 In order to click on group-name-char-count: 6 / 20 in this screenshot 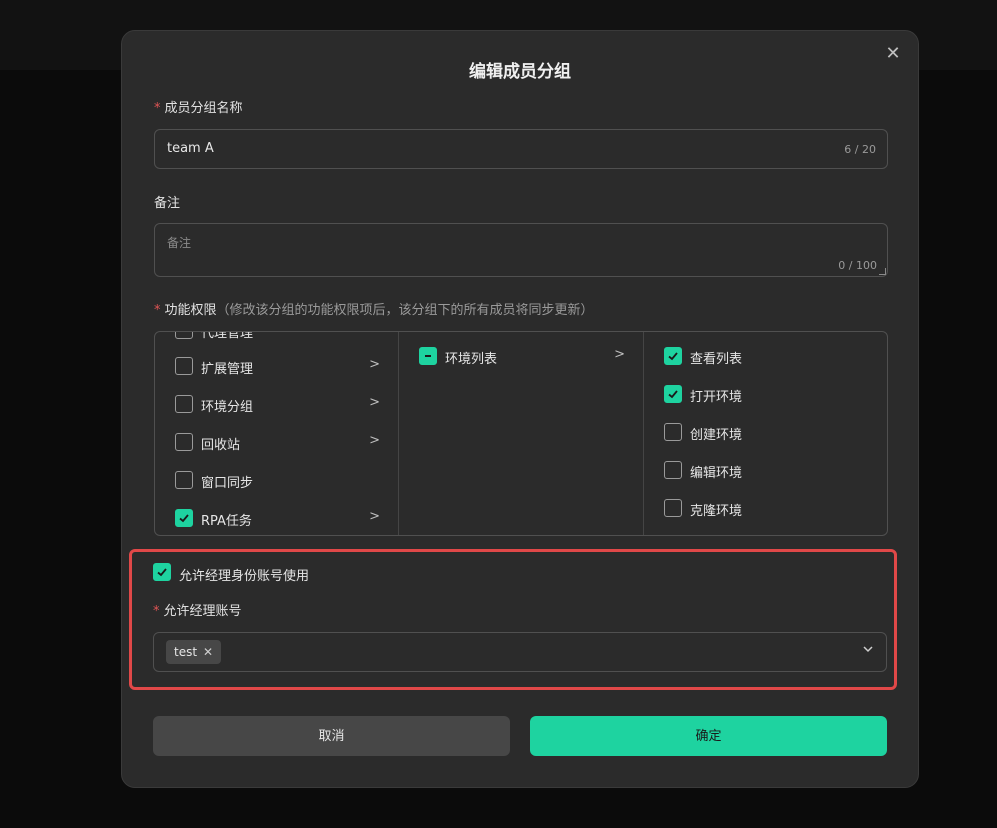, I will do `click(860, 149)`.